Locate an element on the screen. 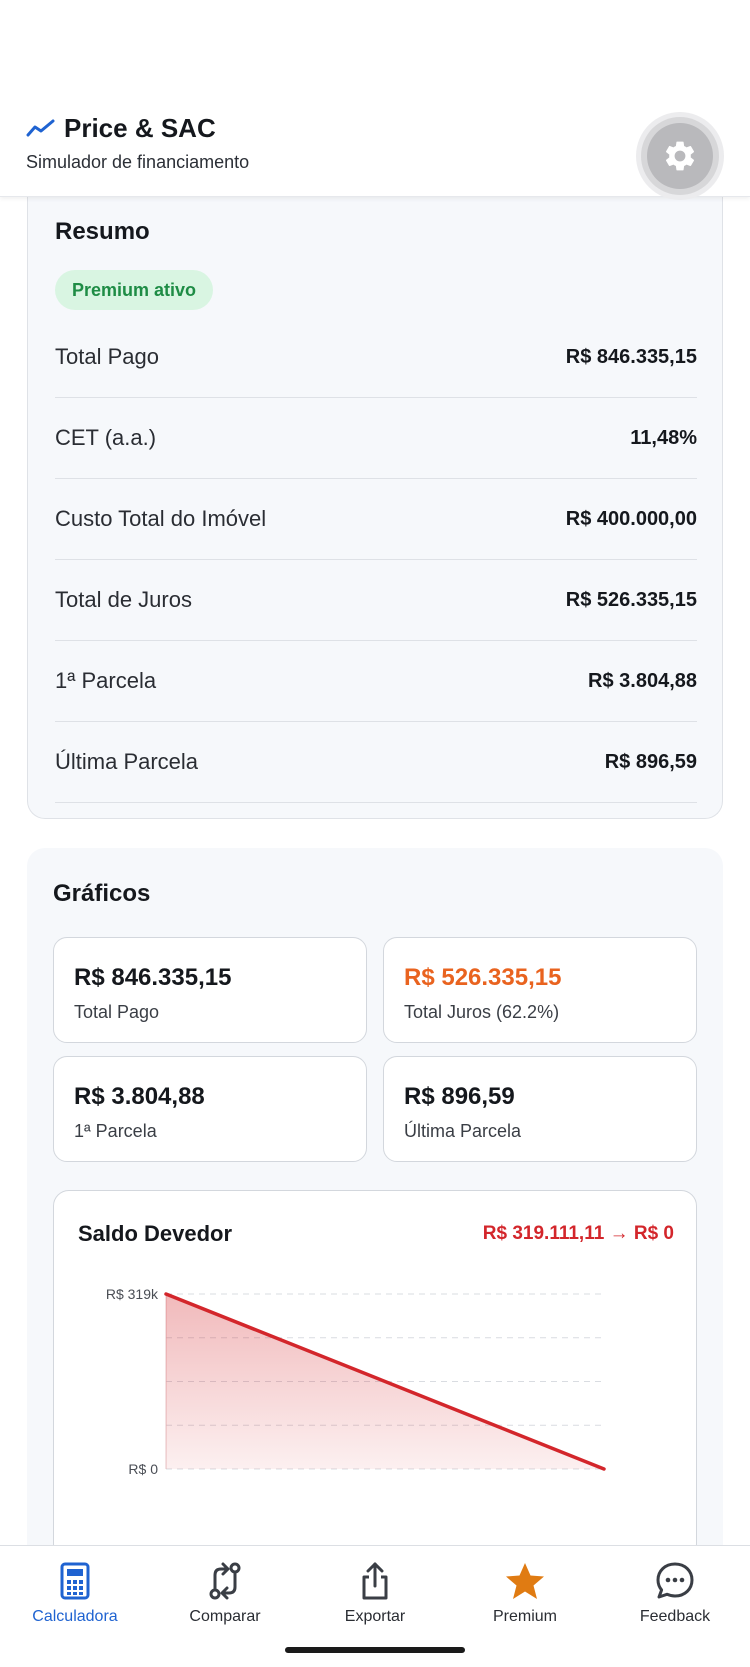 This screenshot has width=750, height=1667. nav-item-calculadora: Calculadora is located at coordinates (75, 1592).